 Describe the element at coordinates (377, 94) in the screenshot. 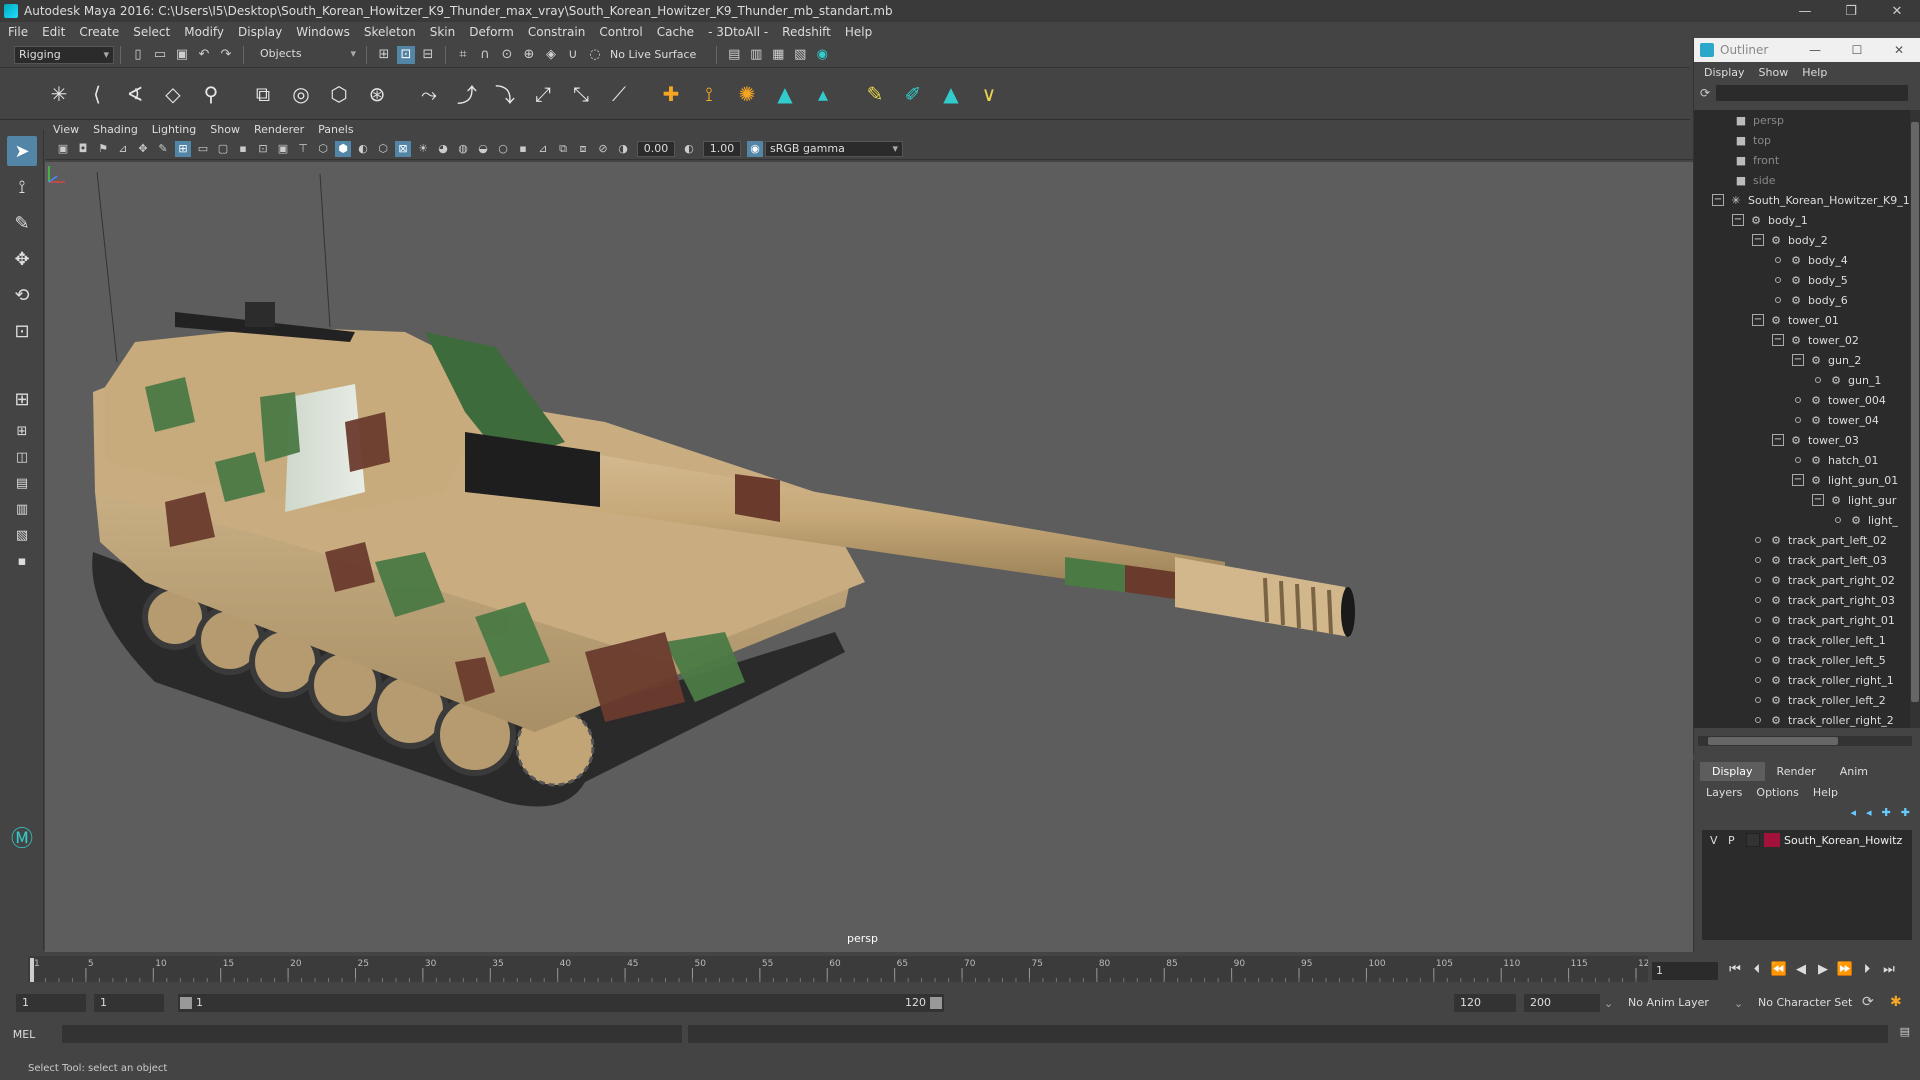

I see `cluster-icon: ⊛` at that location.